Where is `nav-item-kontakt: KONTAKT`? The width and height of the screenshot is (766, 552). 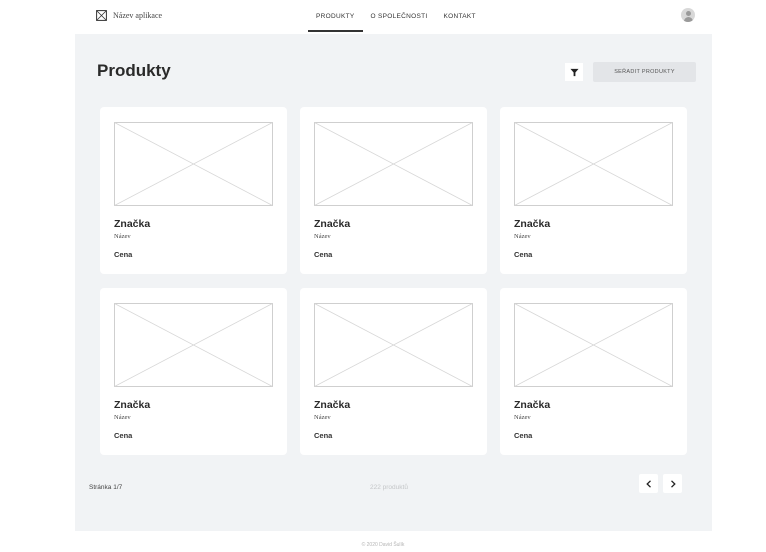
nav-item-kontakt: KONTAKT is located at coordinates (460, 17).